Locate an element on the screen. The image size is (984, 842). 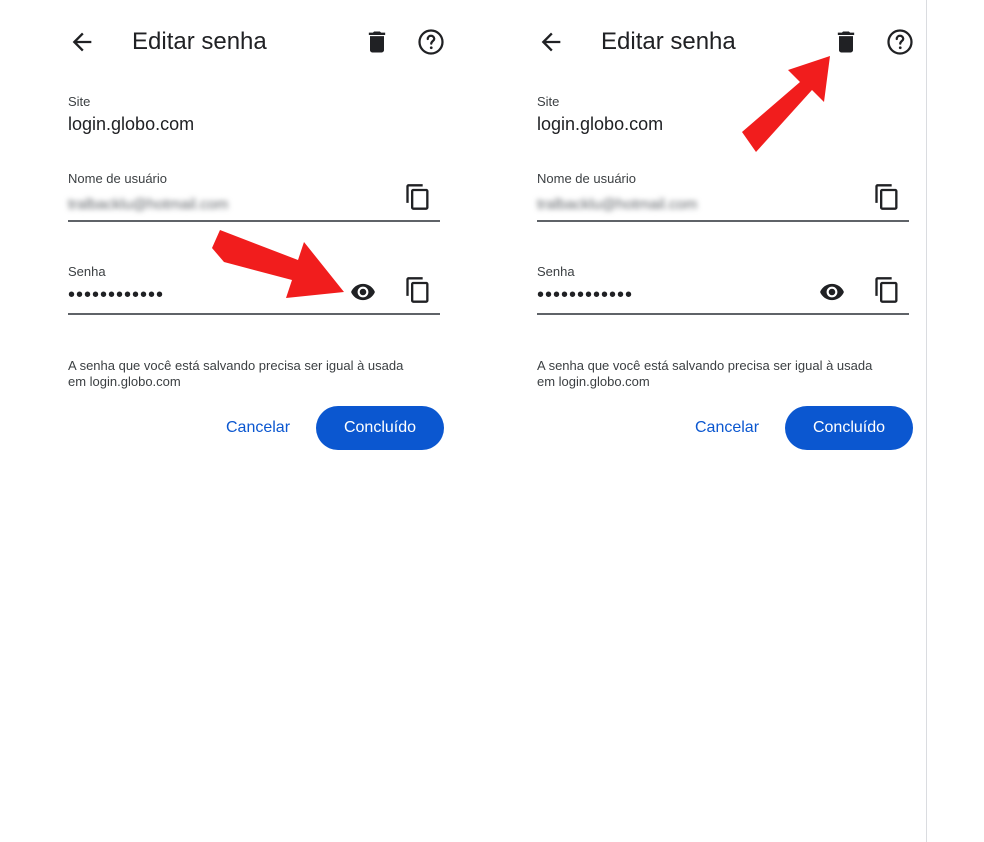
password-field: •••••••••••• is located at coordinates (647, 297).